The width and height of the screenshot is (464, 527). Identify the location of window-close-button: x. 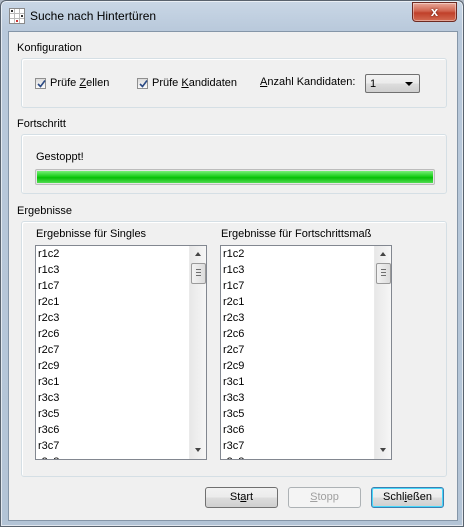
(434, 12).